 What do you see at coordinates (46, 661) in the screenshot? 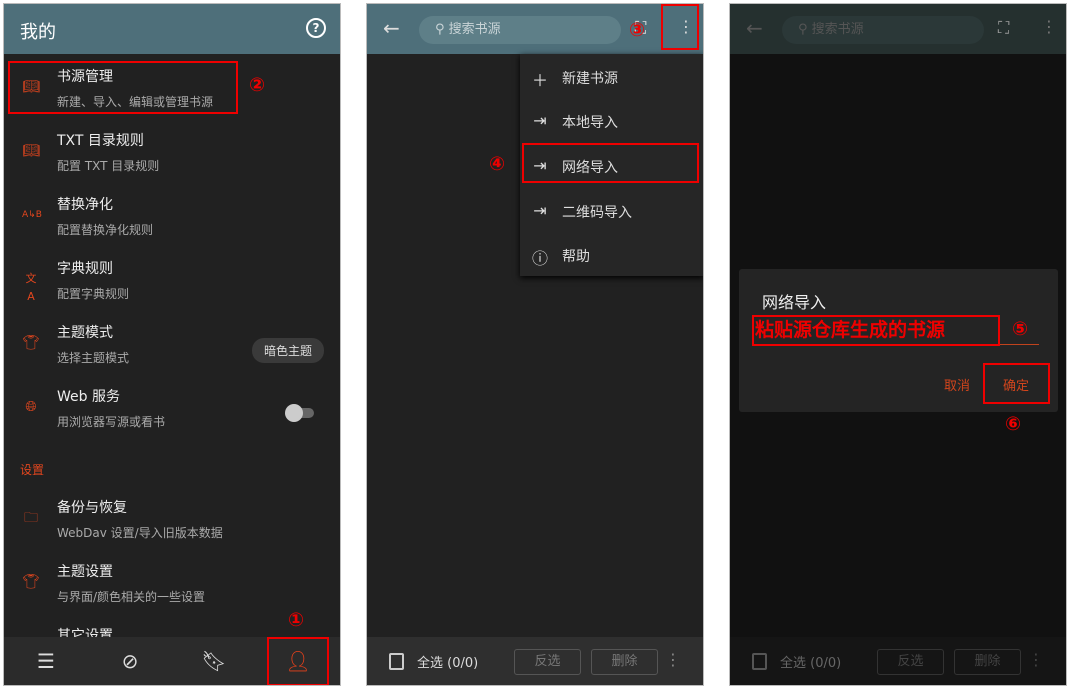
I see `bookshelf-icon: ☰` at bounding box center [46, 661].